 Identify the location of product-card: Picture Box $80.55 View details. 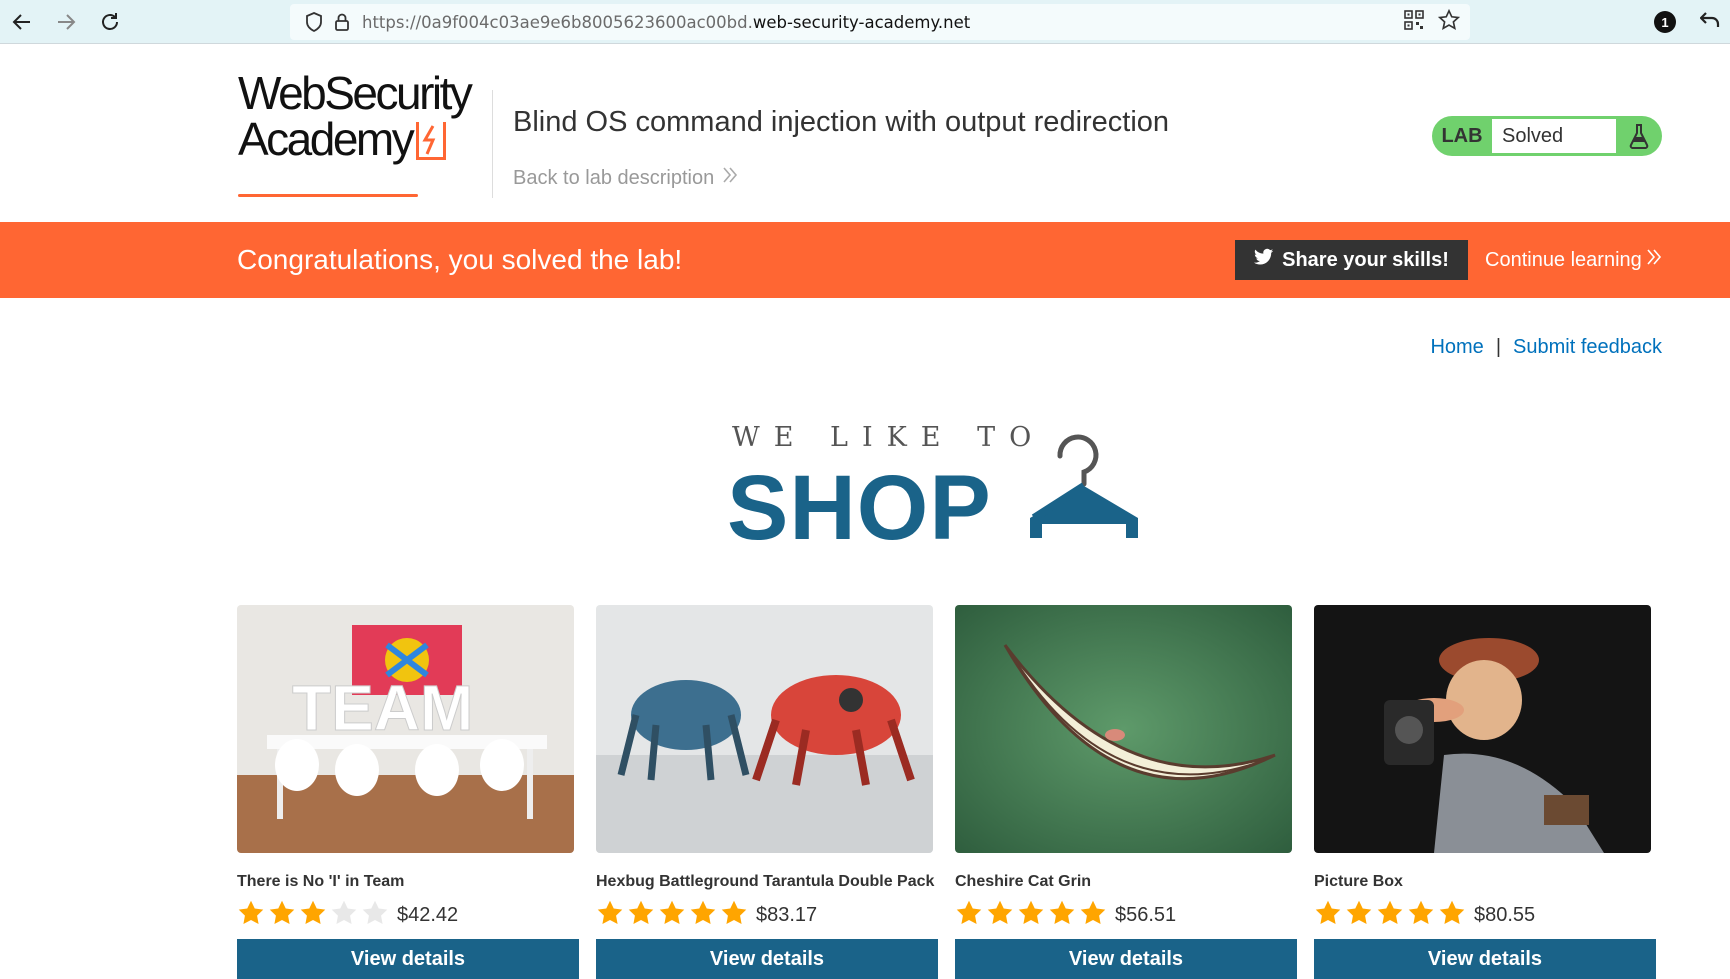
(1485, 792).